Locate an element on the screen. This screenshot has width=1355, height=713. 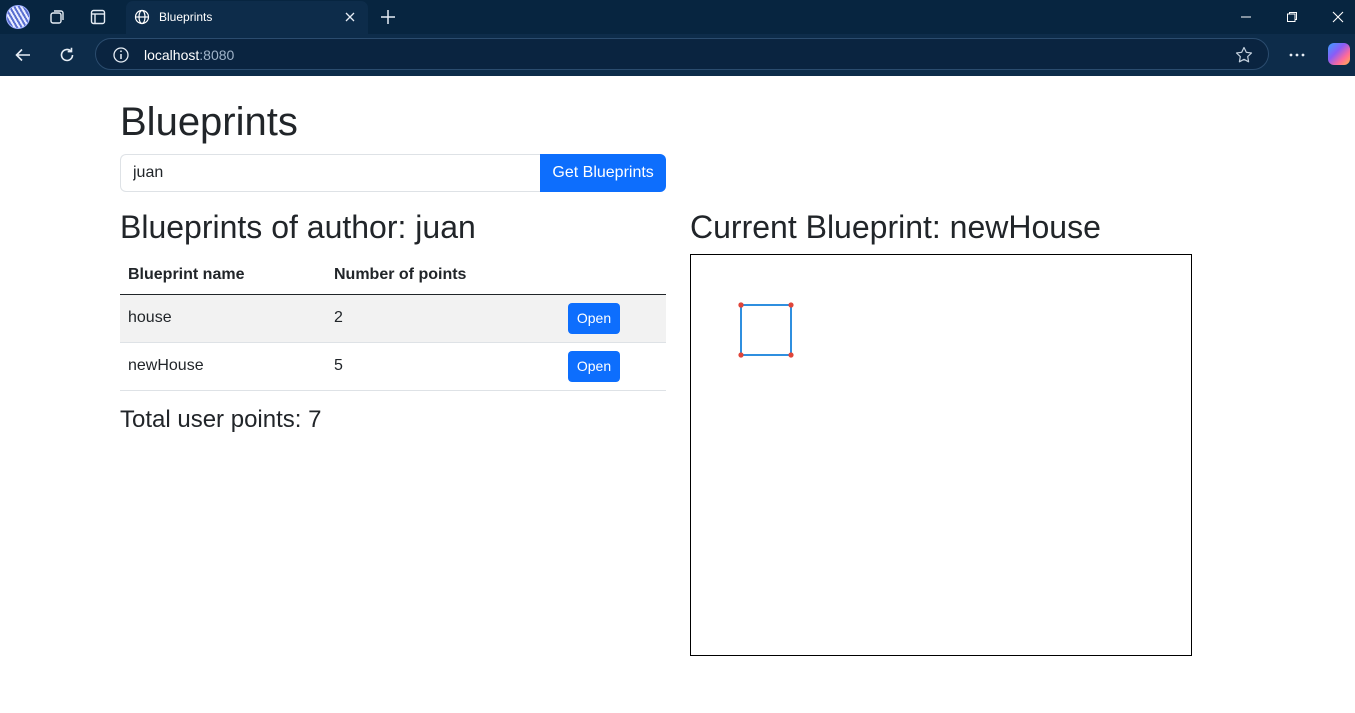
address-bar-row: localhost:8080 is located at coordinates (677, 55).